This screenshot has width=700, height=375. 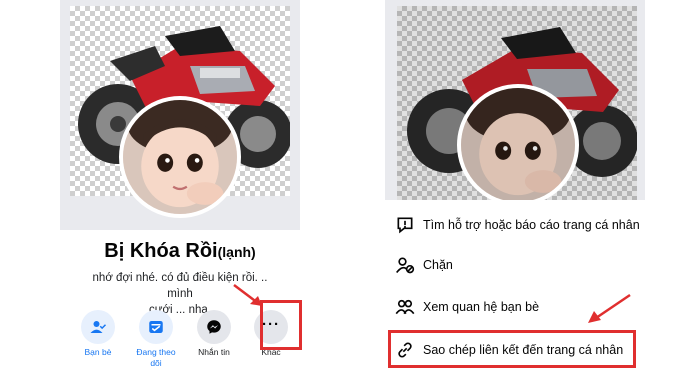 What do you see at coordinates (98, 352) in the screenshot?
I see `friends-button-label: Bạn bè` at bounding box center [98, 352].